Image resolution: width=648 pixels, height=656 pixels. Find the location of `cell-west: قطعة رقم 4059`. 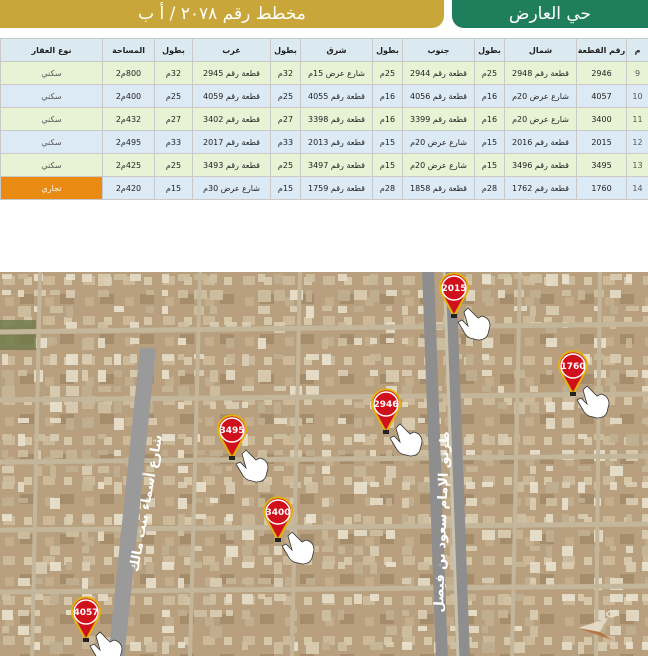

cell-west: قطعة رقم 4059 is located at coordinates (231, 96).